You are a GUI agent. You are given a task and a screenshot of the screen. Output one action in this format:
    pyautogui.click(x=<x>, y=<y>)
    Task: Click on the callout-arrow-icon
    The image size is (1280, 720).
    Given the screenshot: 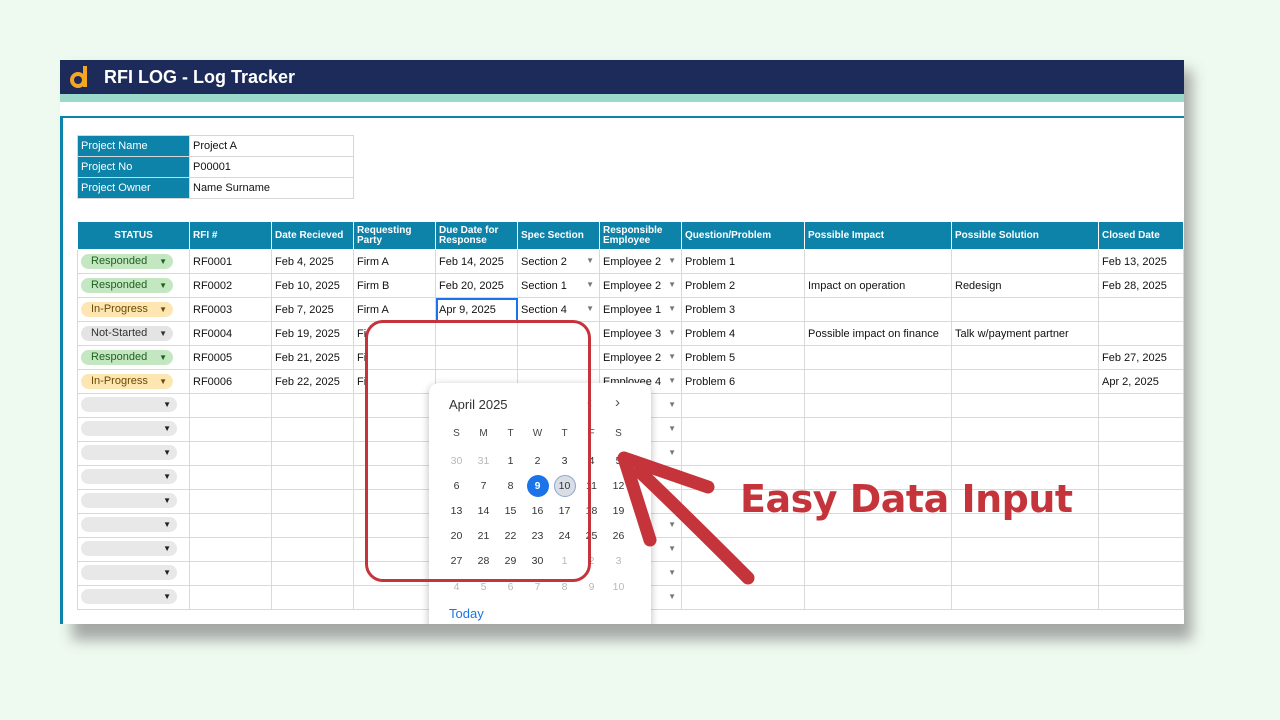 What is the action you would take?
    pyautogui.click(x=686, y=518)
    